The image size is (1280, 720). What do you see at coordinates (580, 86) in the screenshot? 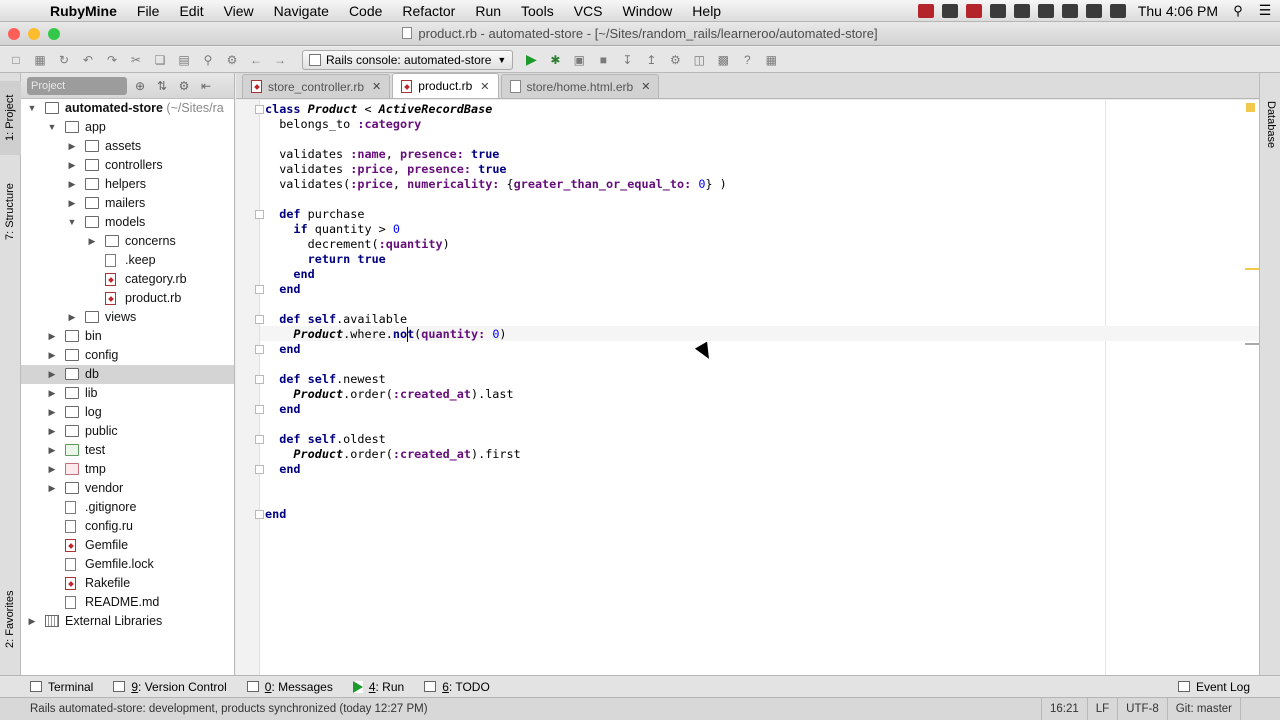
I see `editor-tab-home-erb: store/home.html.erb ✕` at bounding box center [580, 86].